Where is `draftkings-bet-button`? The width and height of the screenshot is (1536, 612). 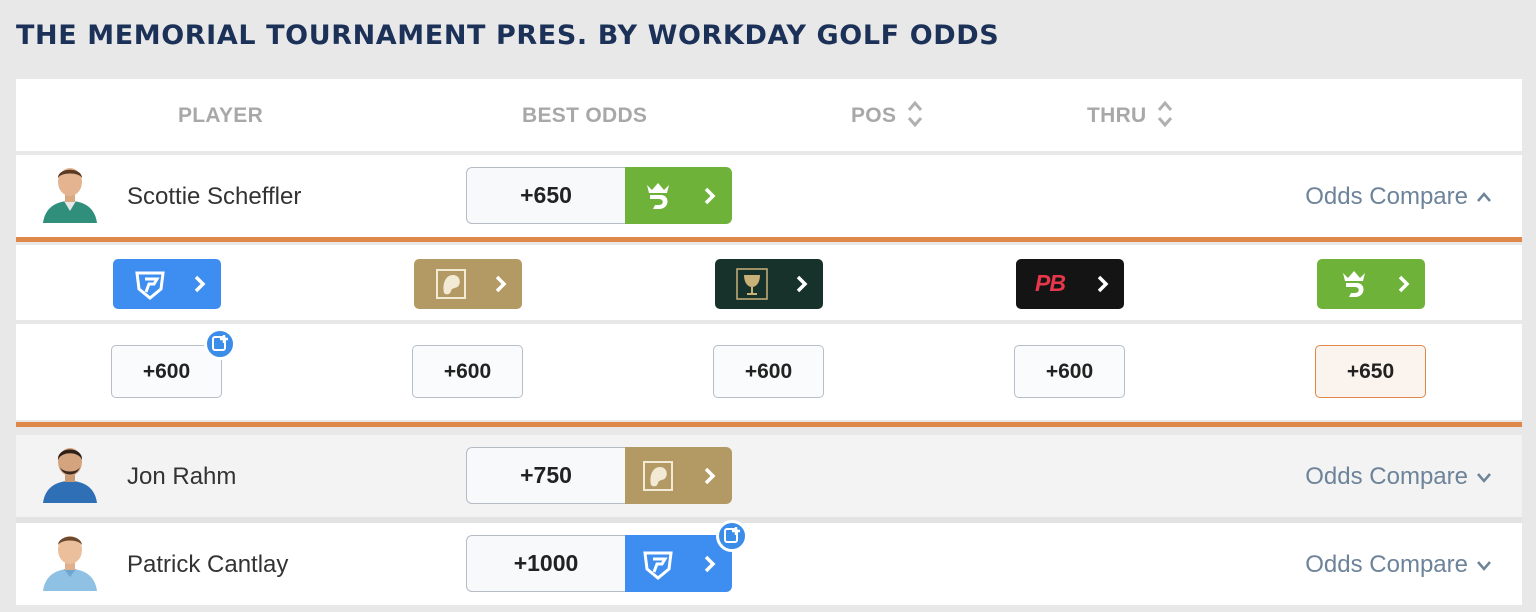
draftkings-bet-button is located at coordinates (678, 195).